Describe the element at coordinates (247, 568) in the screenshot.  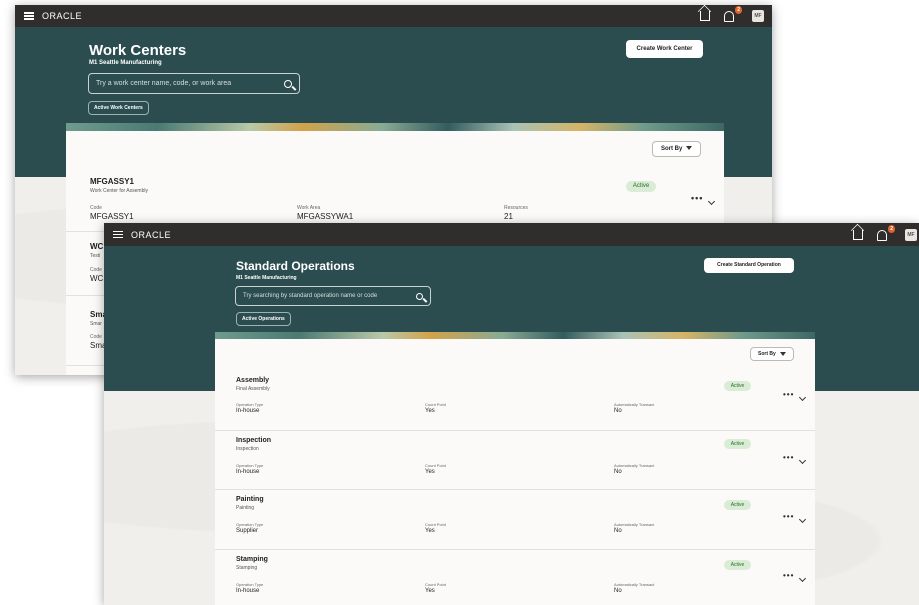
I see `operation-description: Stamping` at that location.